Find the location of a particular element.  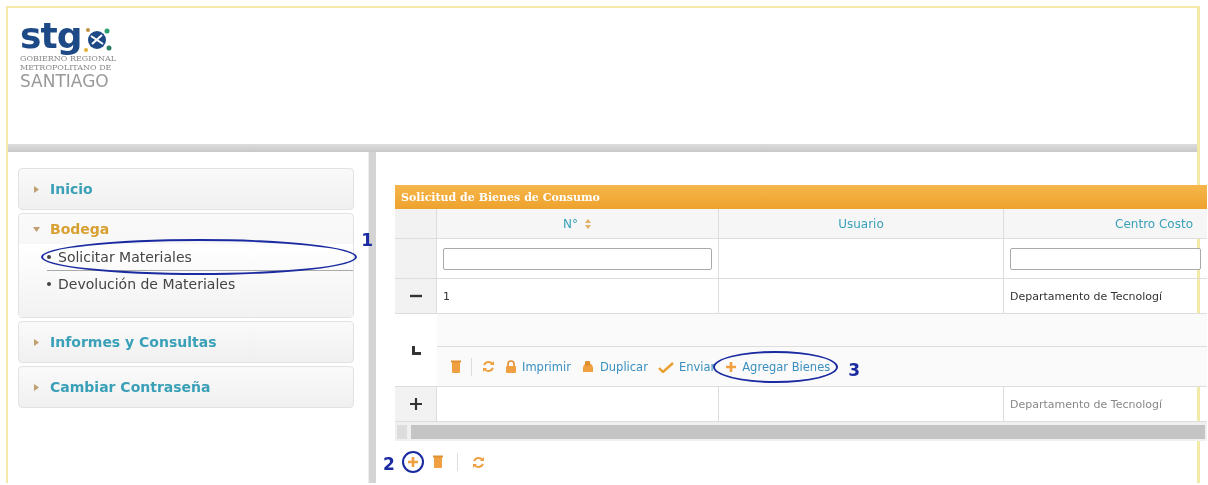

logo-subtitle: METROPOLITANO DE is located at coordinates (66, 67).